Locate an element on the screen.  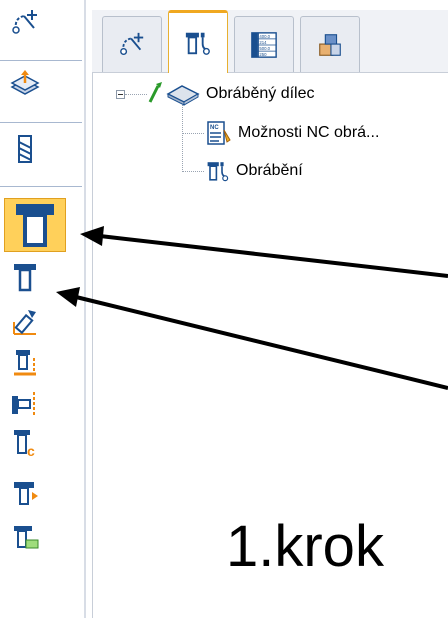
svg-text: NC is located at coordinates (214, 128).